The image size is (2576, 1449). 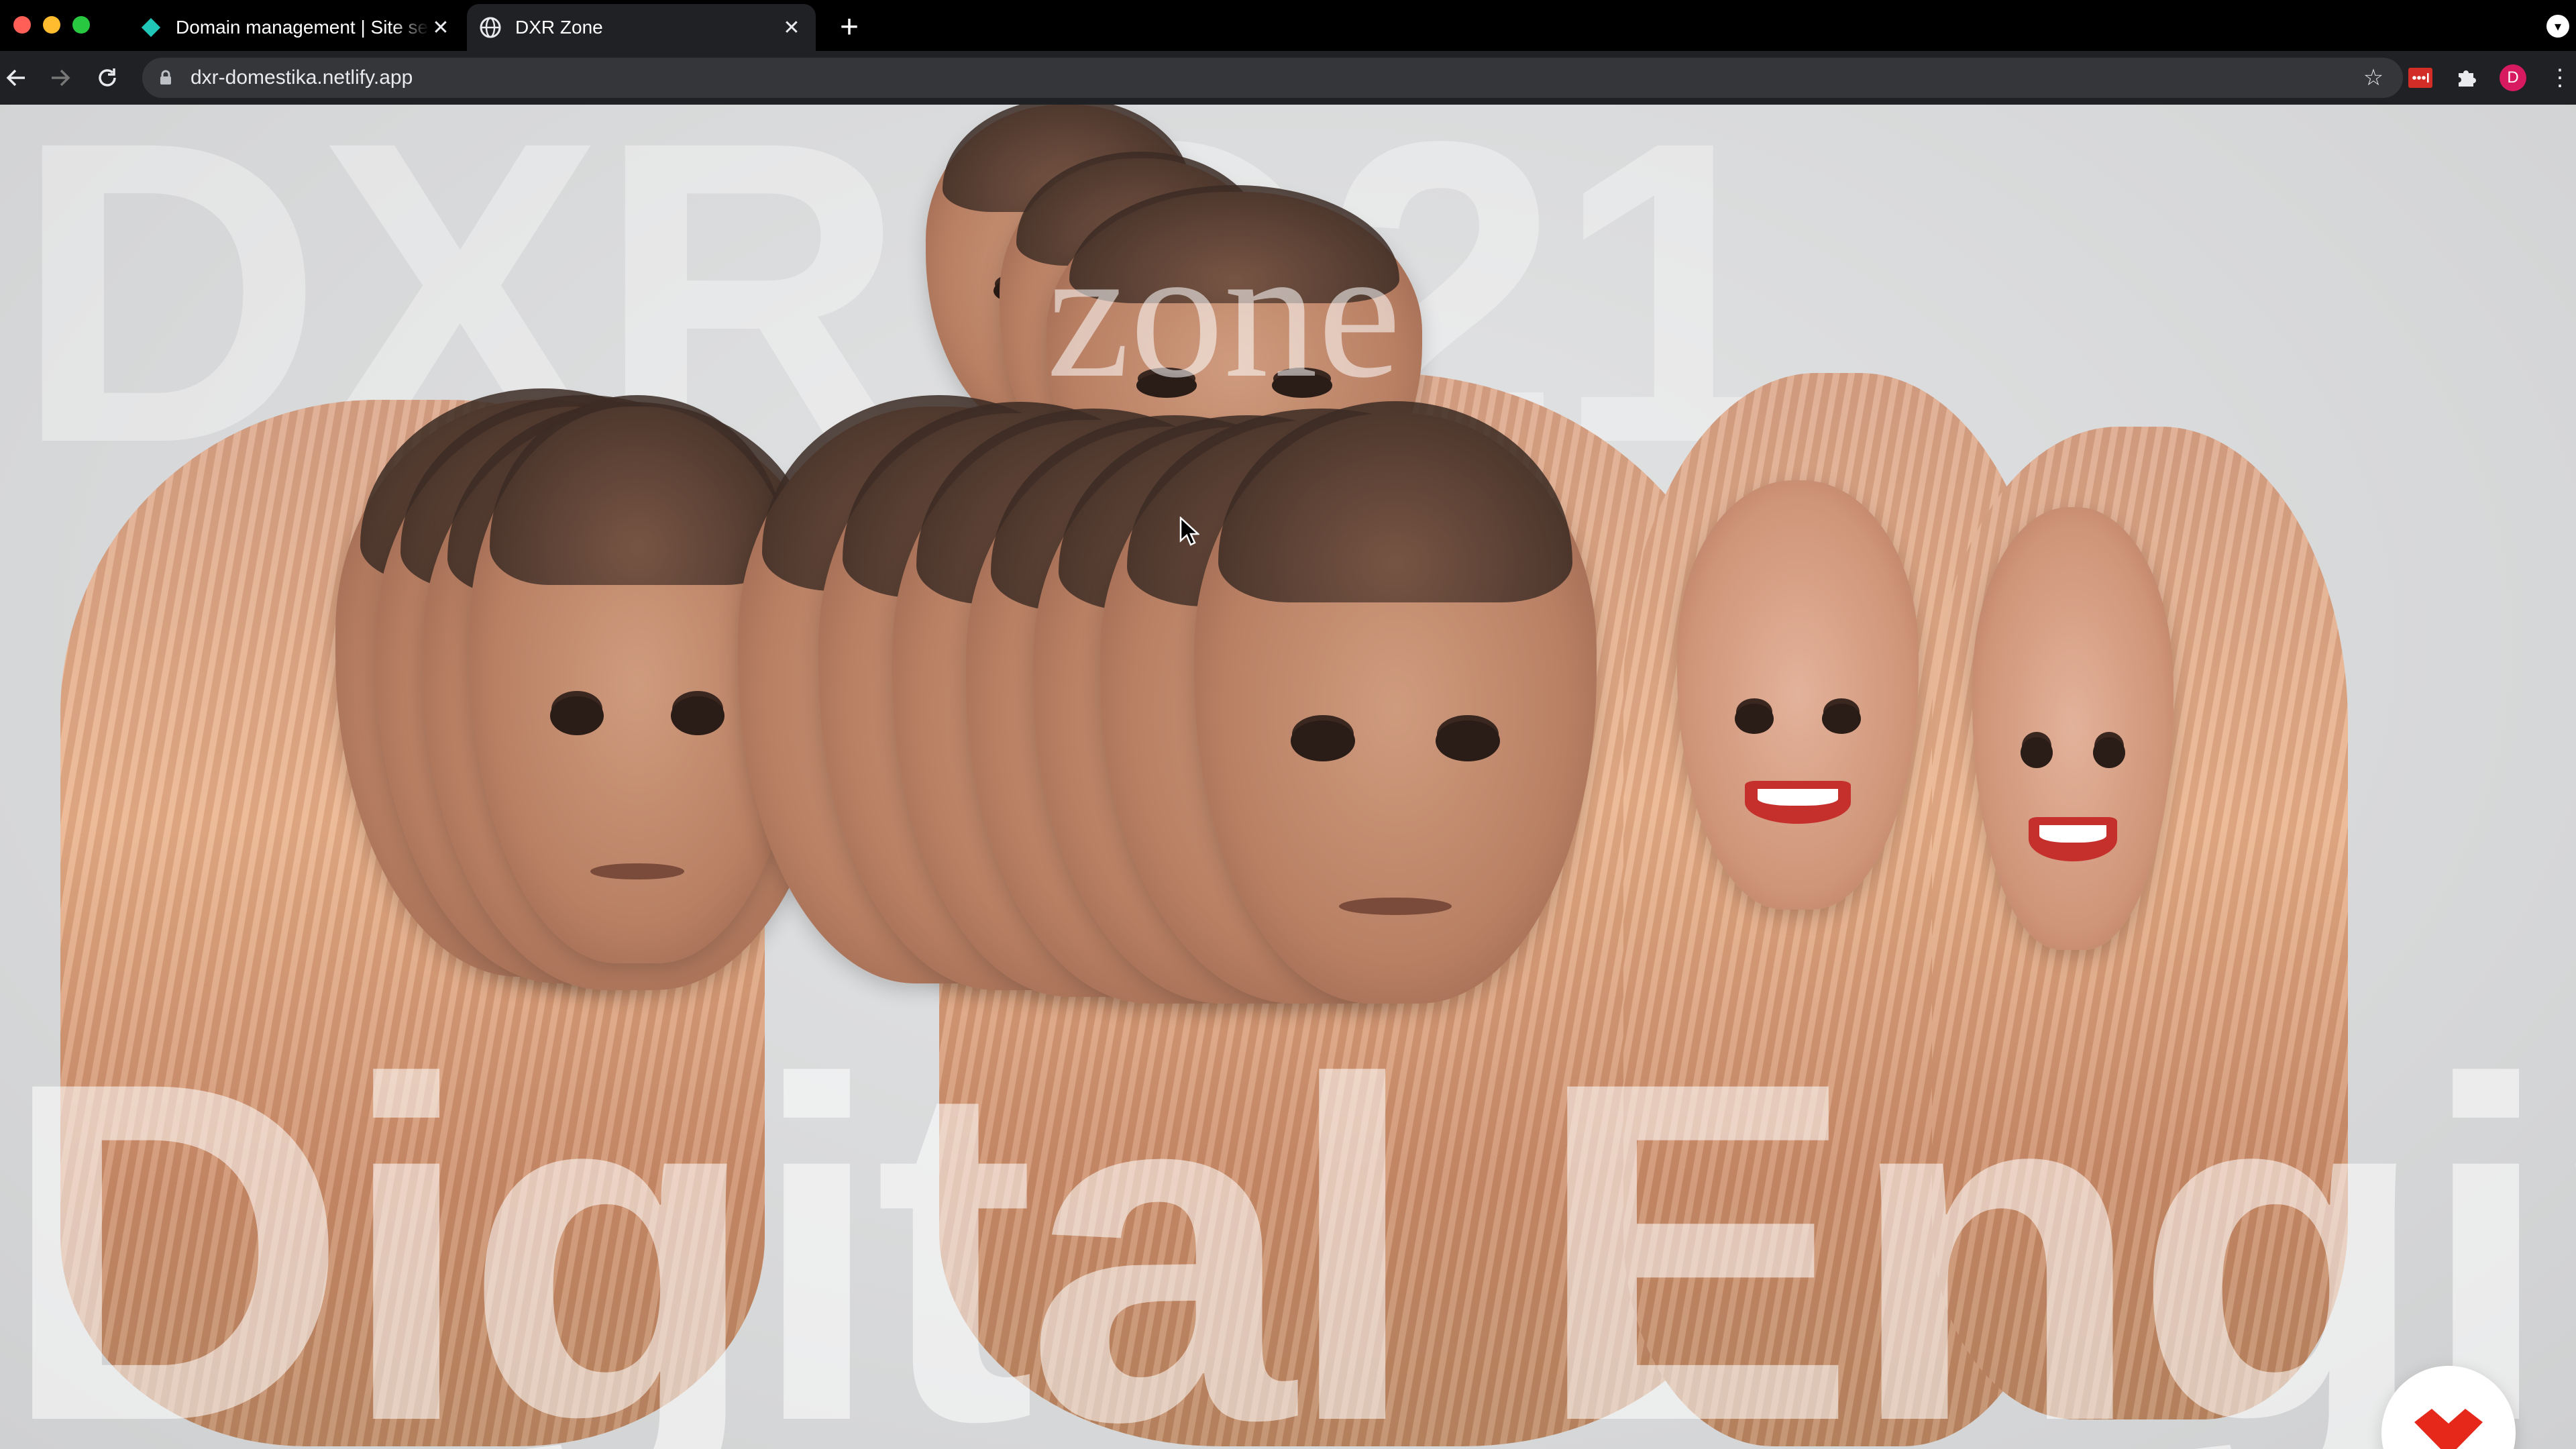 I want to click on browser-menu-icon: ⋮, so click(x=2559, y=77).